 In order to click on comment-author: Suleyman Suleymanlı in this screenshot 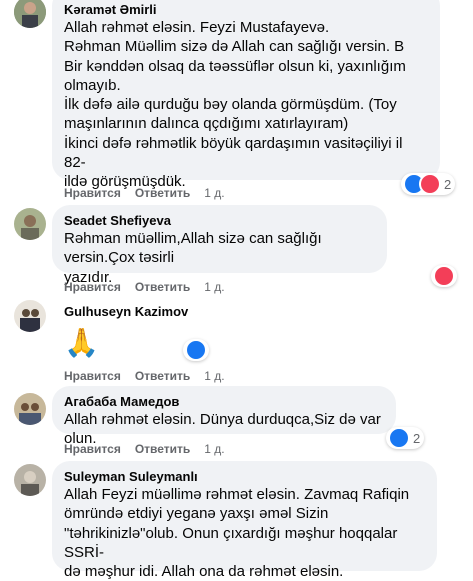, I will do `click(244, 477)`.